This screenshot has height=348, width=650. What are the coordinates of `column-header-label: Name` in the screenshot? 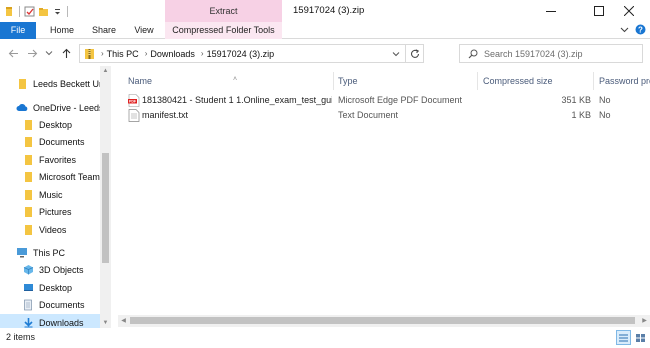 It's located at (140, 81).